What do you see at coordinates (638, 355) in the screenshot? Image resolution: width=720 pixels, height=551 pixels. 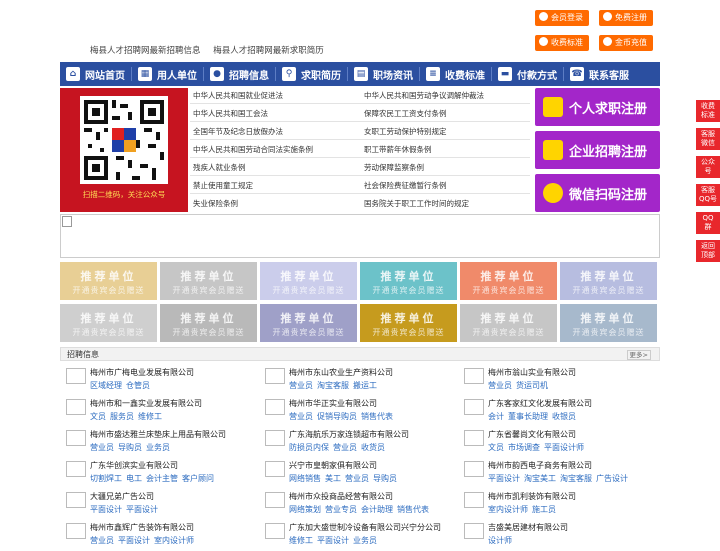 I see `more-link: 更多>` at bounding box center [638, 355].